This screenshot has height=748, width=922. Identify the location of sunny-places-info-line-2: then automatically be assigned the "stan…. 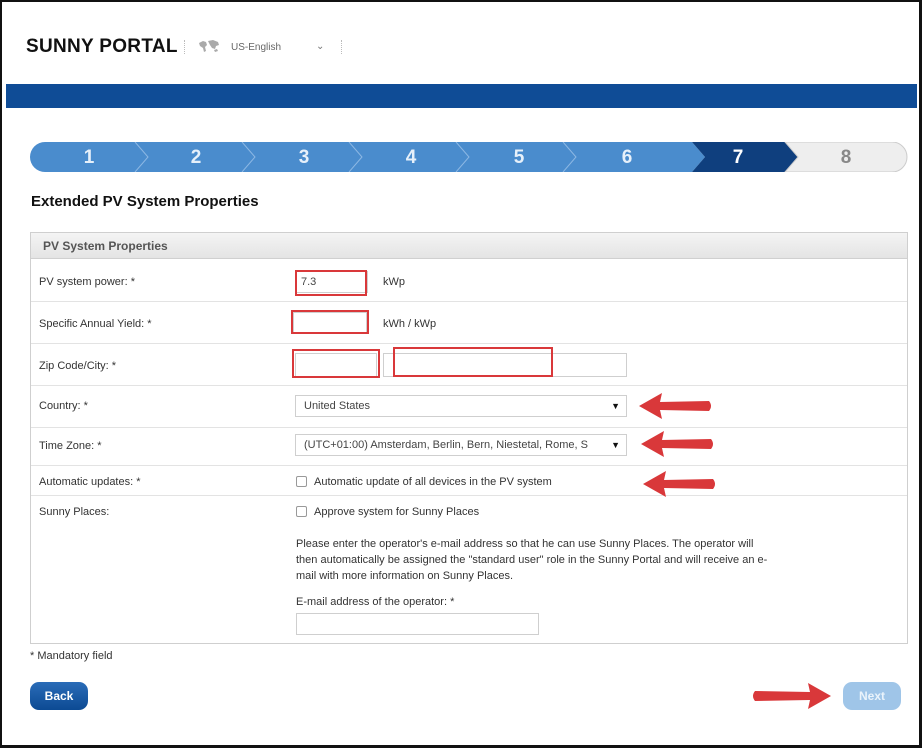
(532, 560).